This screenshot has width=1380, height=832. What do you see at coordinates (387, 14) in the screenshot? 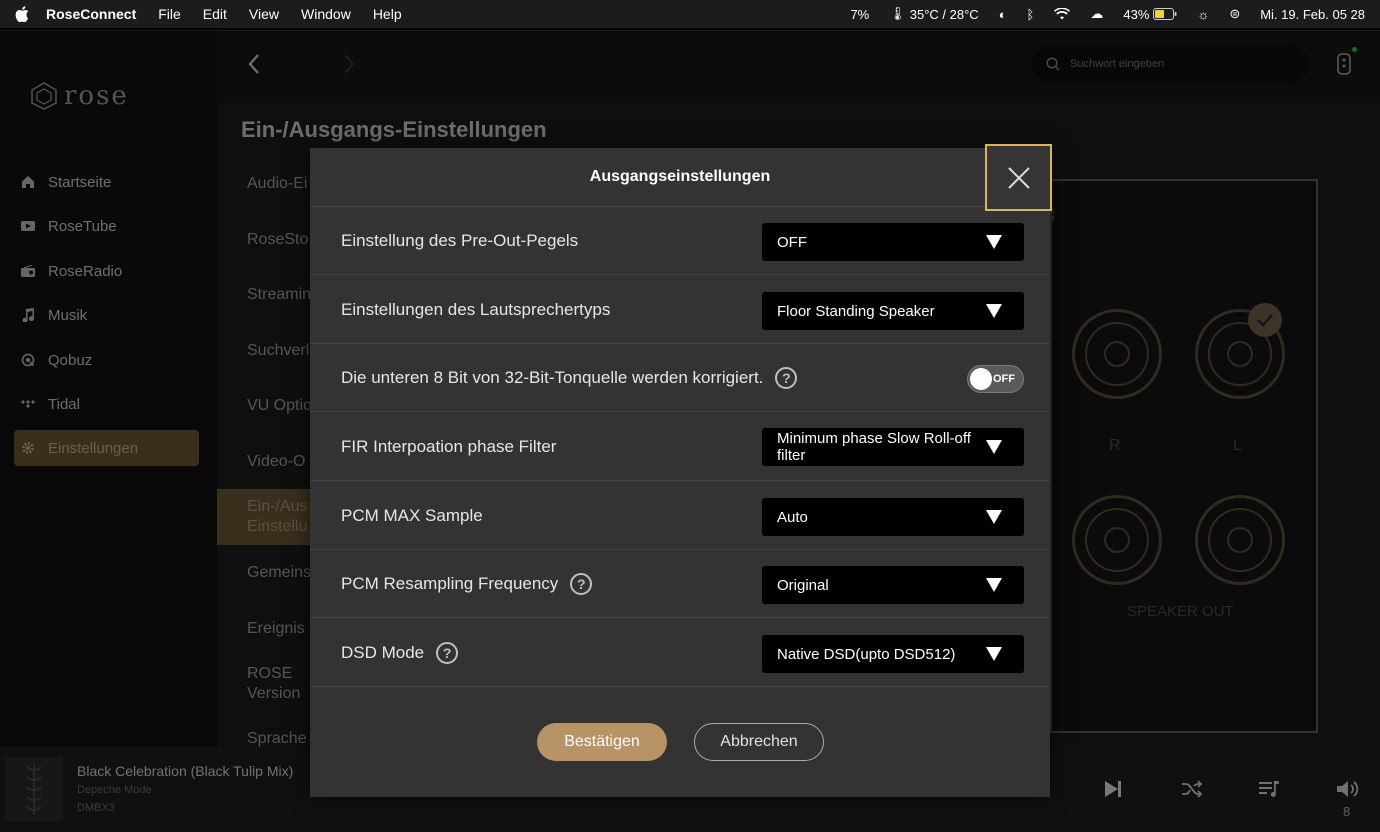
I see `menu-help: Help` at bounding box center [387, 14].